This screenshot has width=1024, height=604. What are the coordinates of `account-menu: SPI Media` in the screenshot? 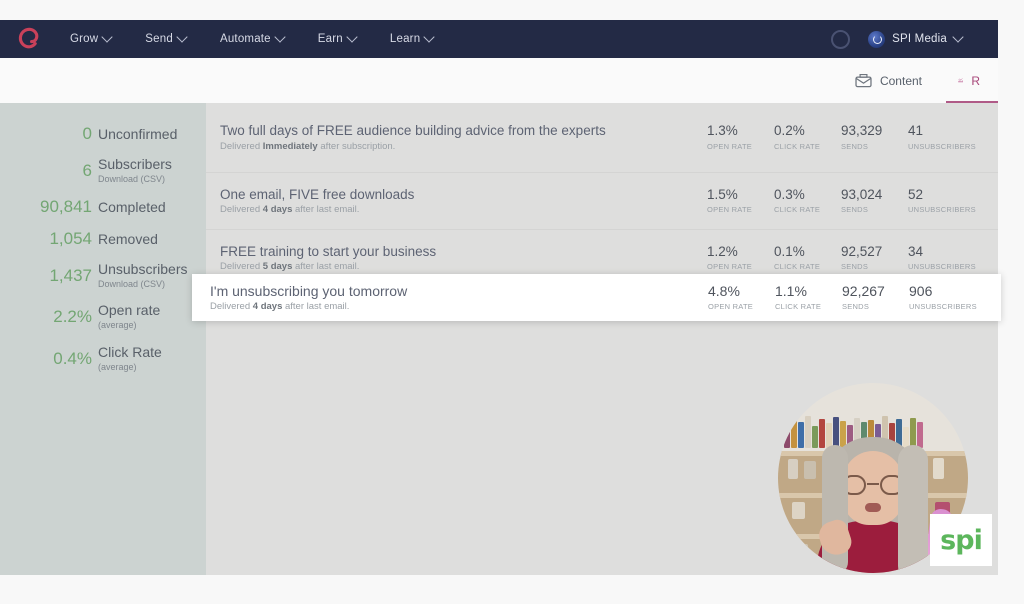 It's located at (916, 39).